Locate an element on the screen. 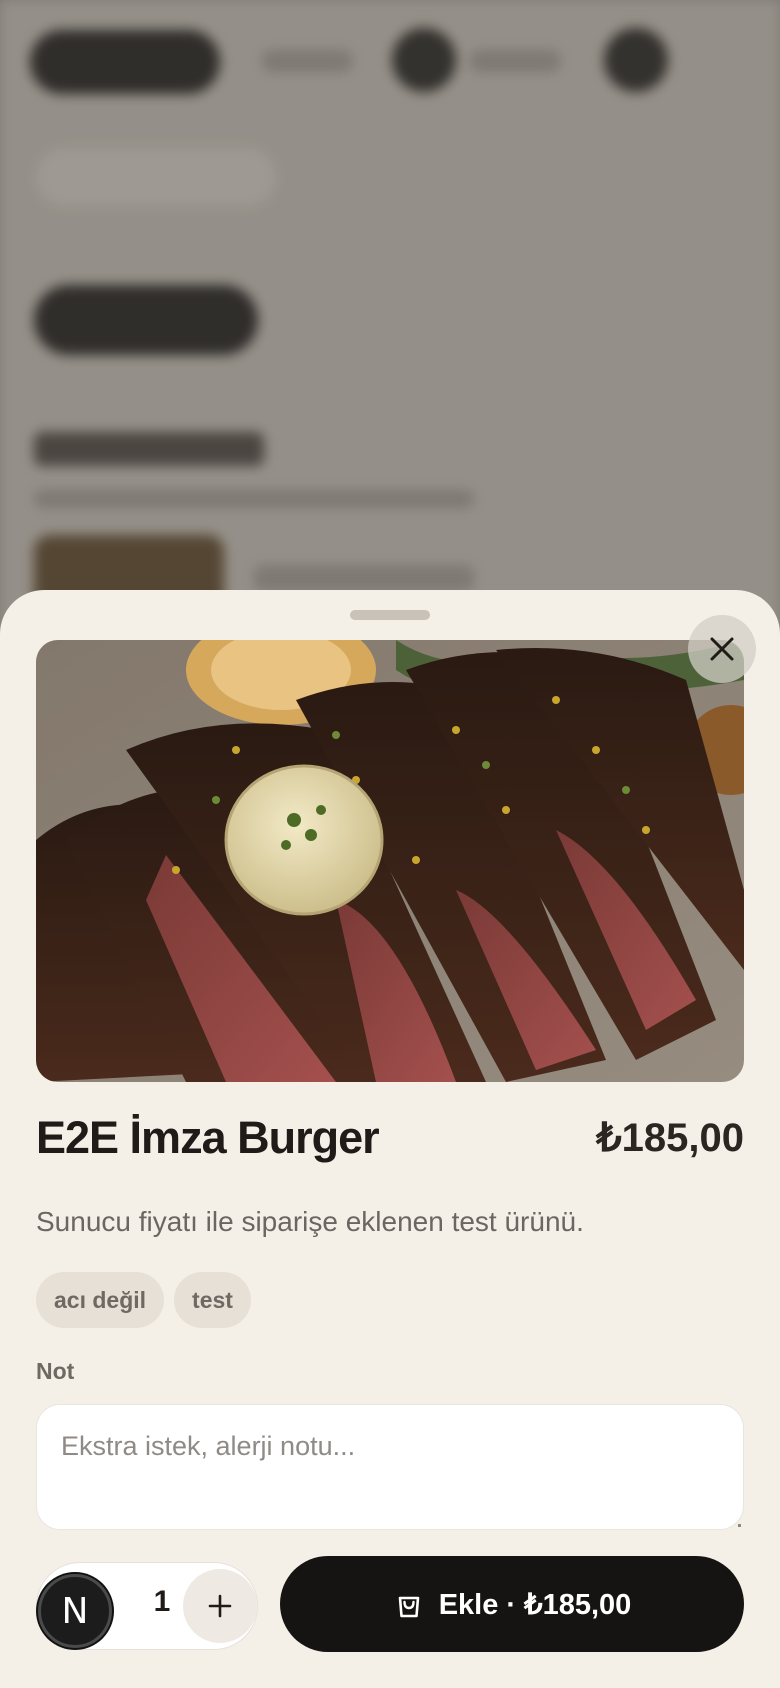  tag-aci-degil: acı değil is located at coordinates (100, 1300).